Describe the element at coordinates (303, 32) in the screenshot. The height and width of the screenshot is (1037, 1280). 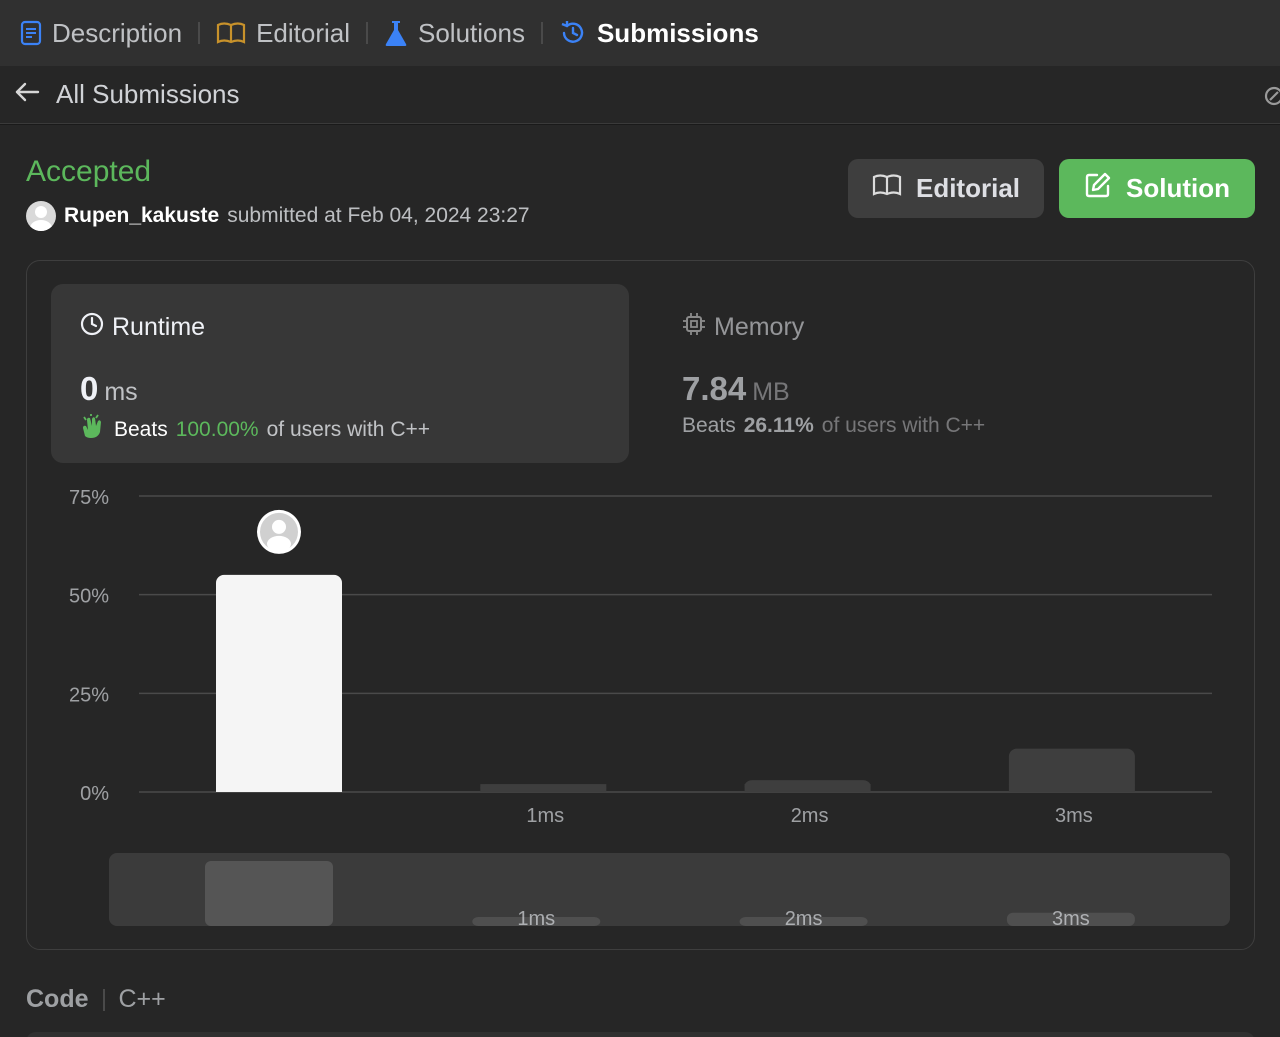
I see `tab-editorial-label: Editorial` at that location.